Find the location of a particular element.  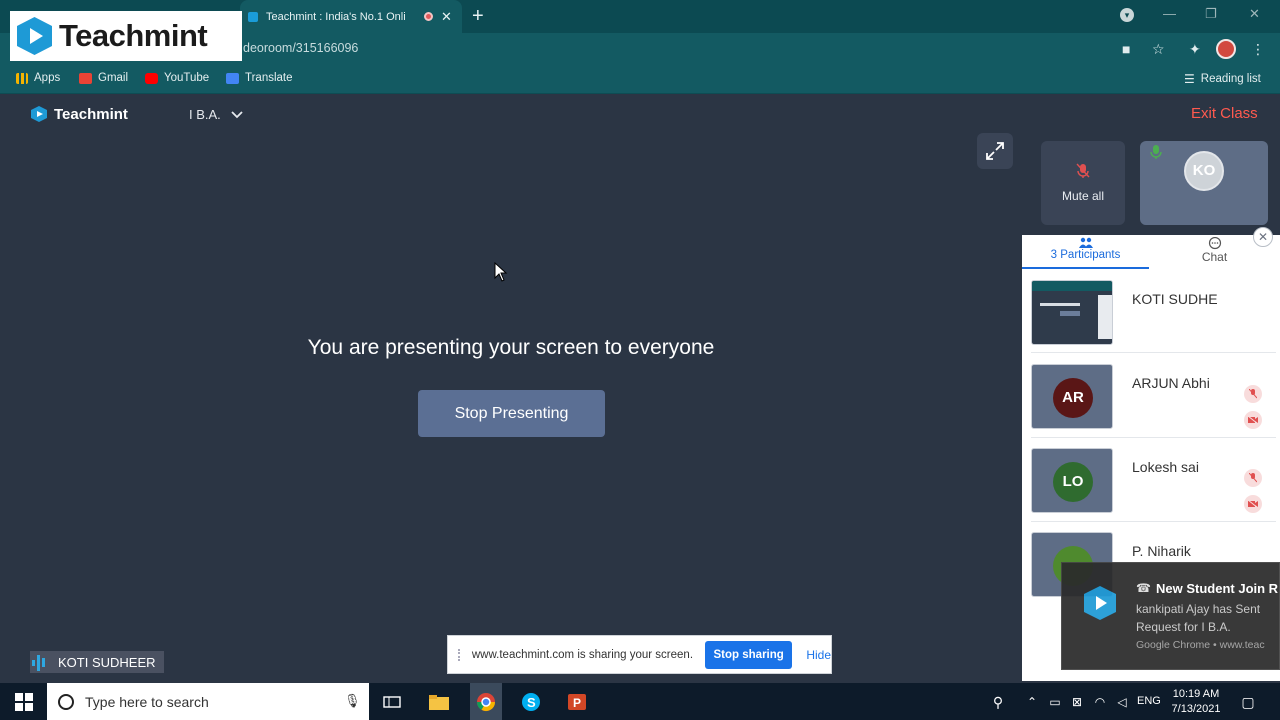

volume-icon: ◁ is located at coordinates (1122, 702).